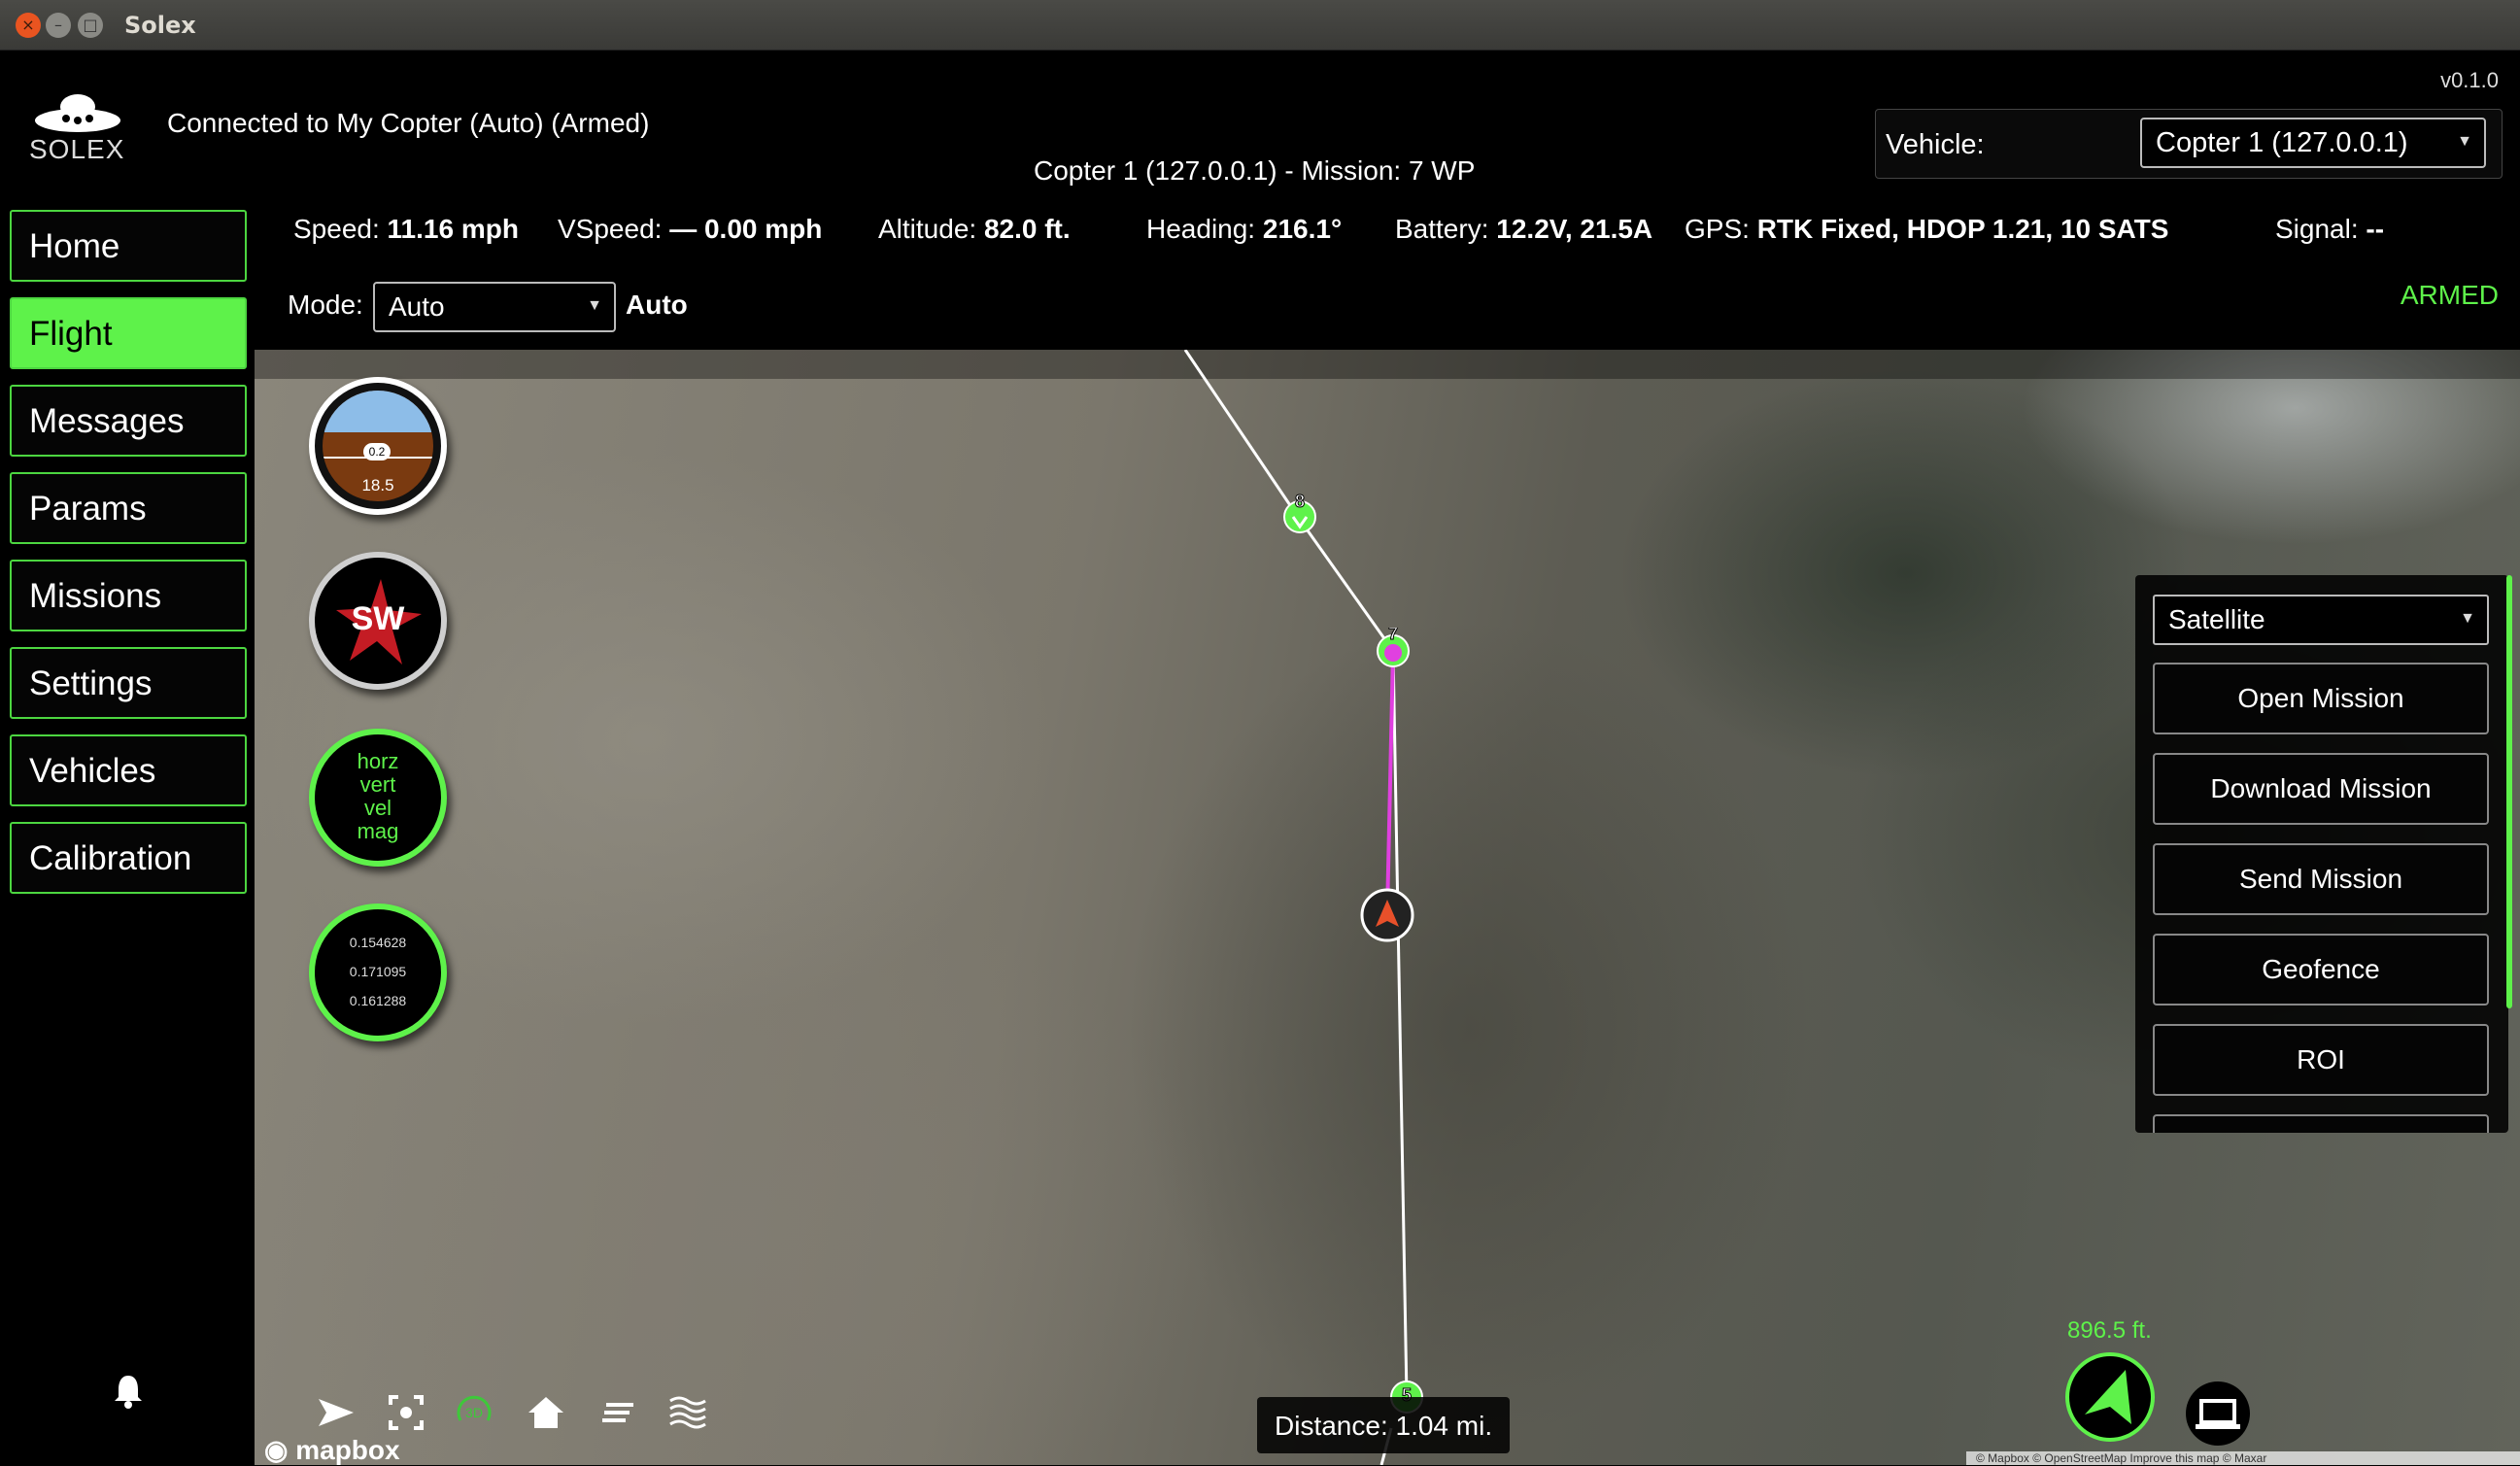 The height and width of the screenshot is (1466, 2520). I want to click on vibration-y: 0.171095, so click(378, 971).